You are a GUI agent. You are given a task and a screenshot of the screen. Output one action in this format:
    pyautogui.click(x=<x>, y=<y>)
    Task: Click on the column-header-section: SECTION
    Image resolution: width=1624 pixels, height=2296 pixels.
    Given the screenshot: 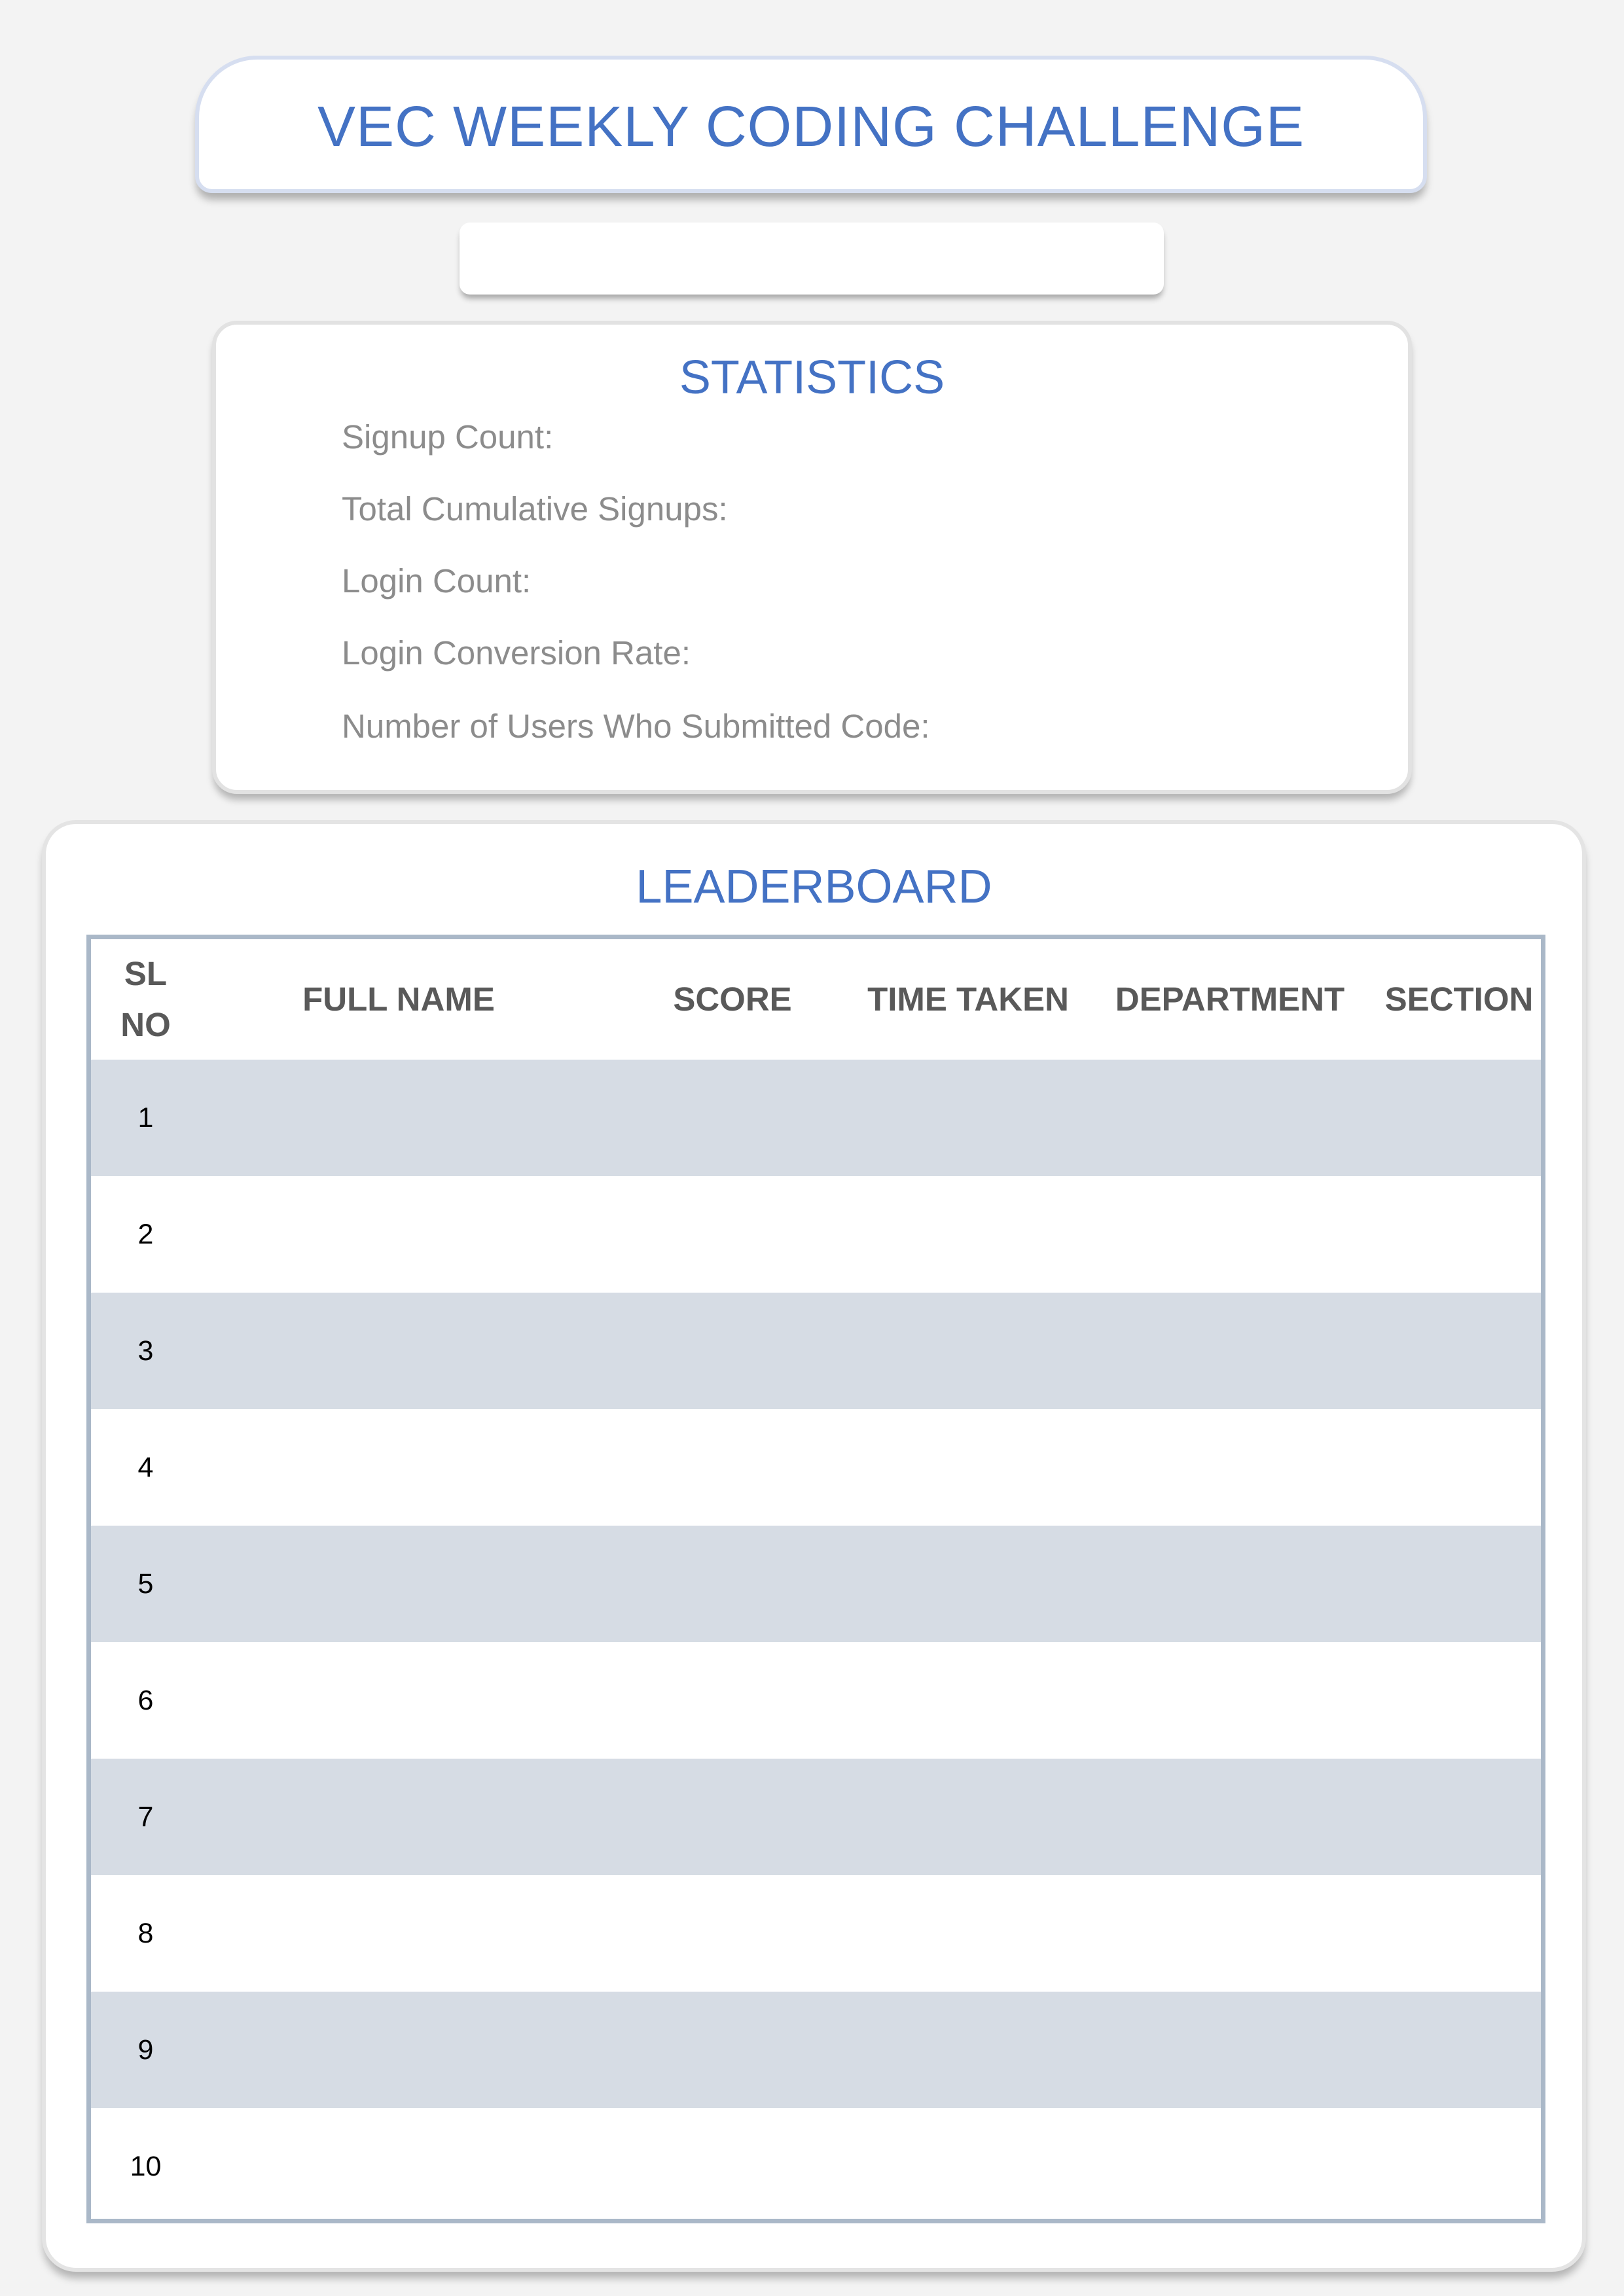 What is the action you would take?
    pyautogui.click(x=1459, y=999)
    